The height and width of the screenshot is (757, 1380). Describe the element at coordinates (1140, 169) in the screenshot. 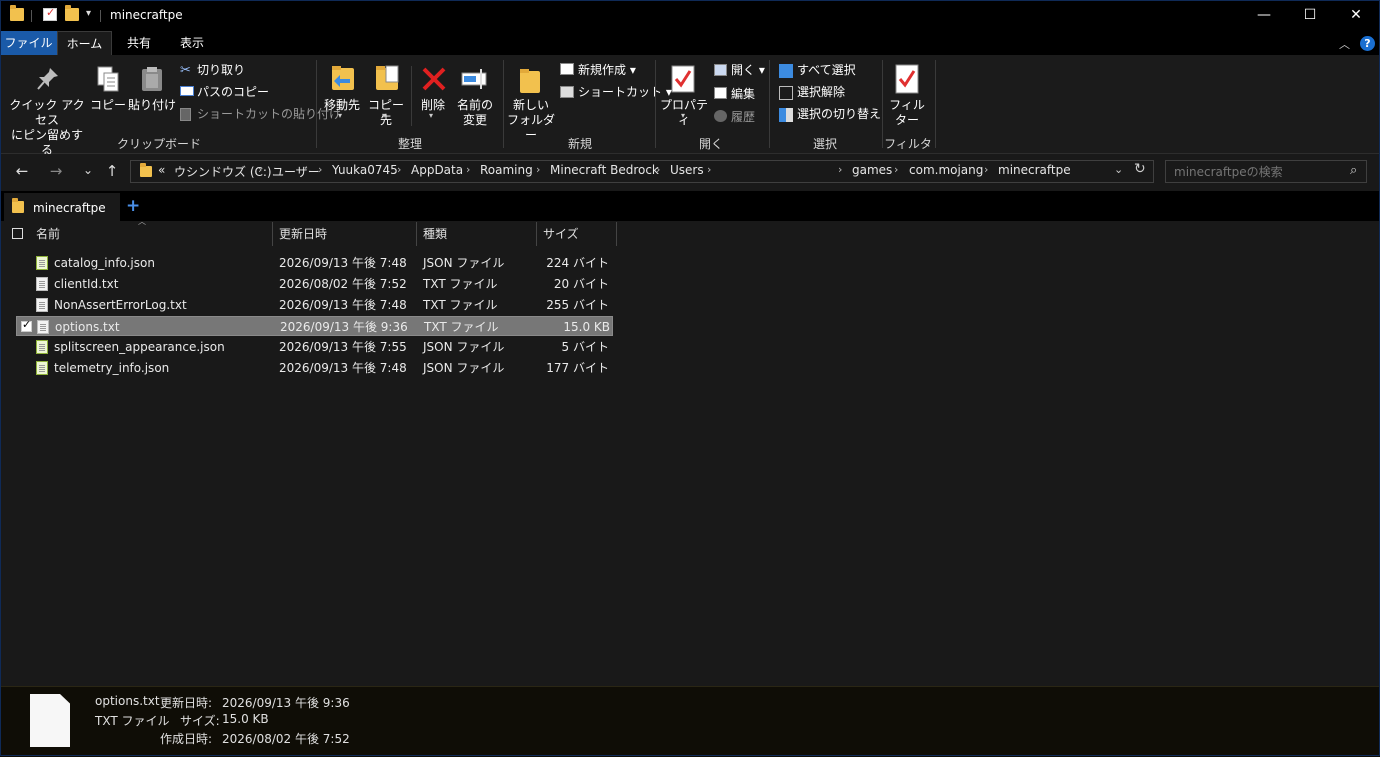

I see `refresh-icon: ↻` at that location.